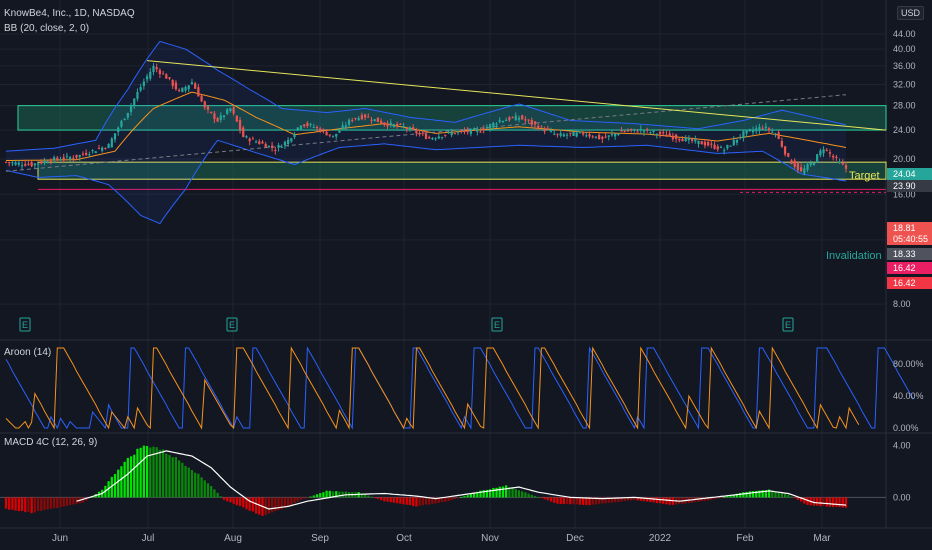 This screenshot has width=932, height=550. I want to click on aroon-indicator-label: Aroon (14), so click(27, 352).